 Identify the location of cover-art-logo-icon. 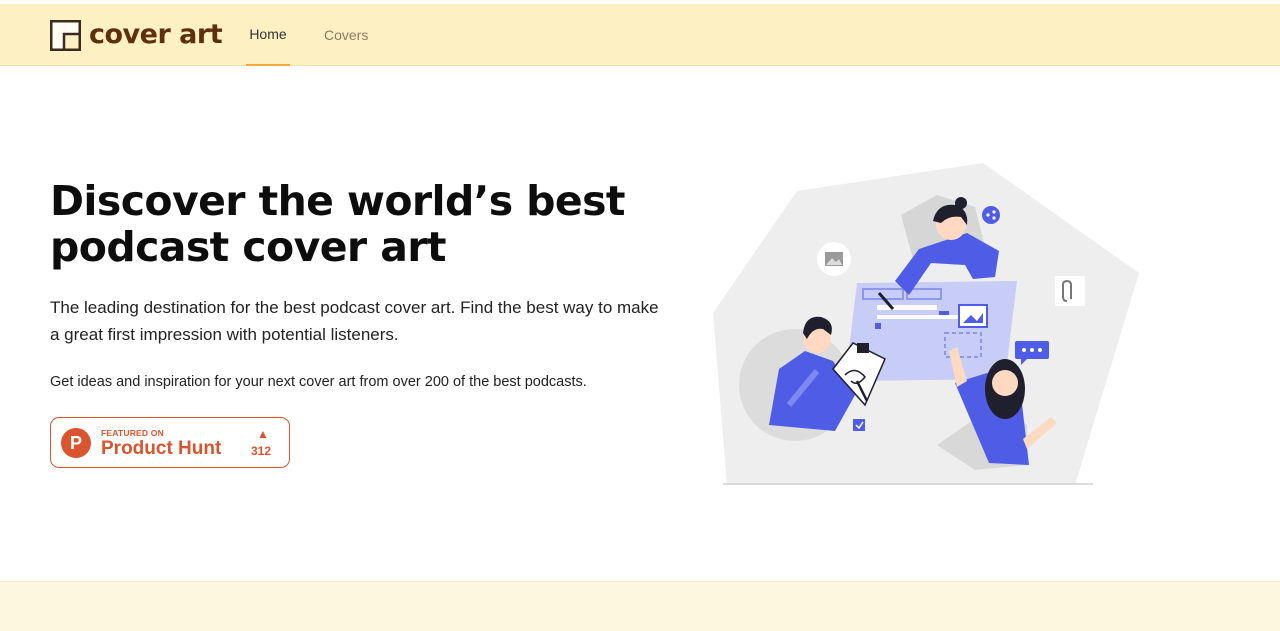
(65, 35).